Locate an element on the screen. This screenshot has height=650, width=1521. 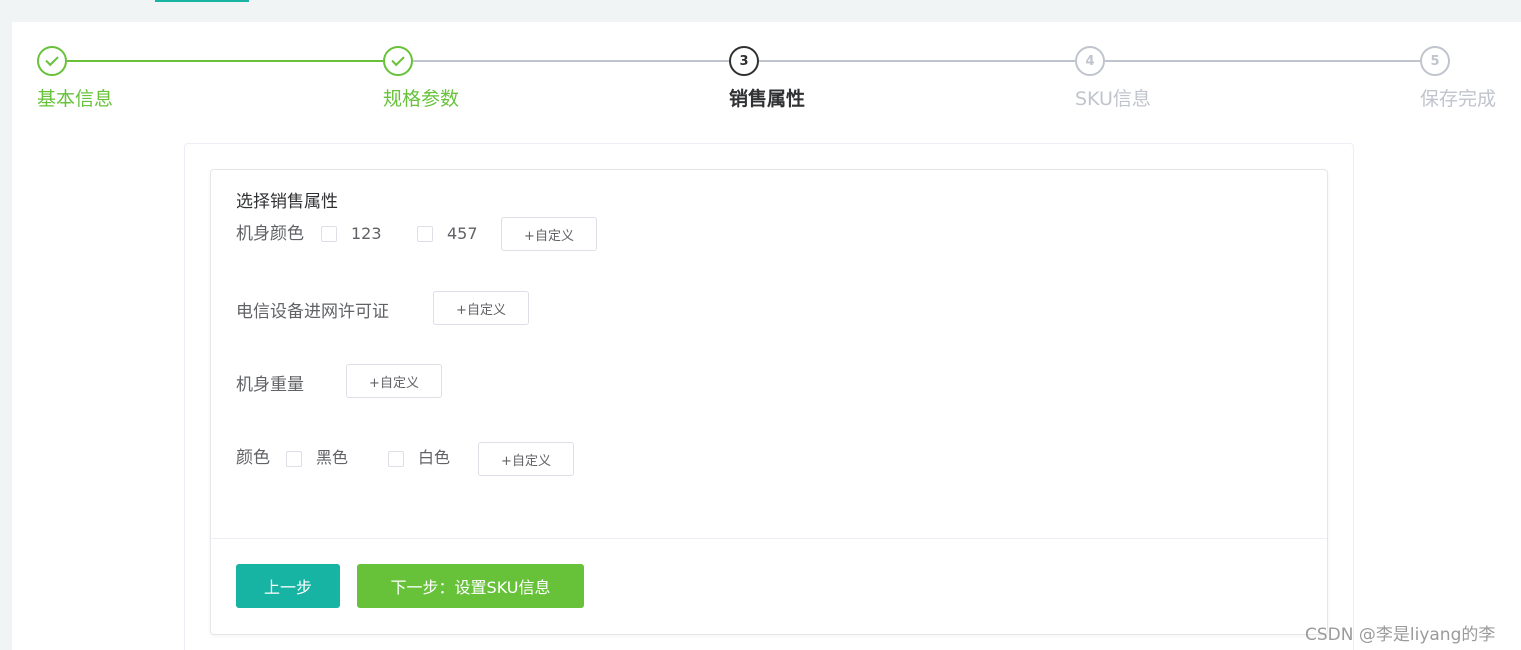
prev-step-button: 上一步 is located at coordinates (288, 586).